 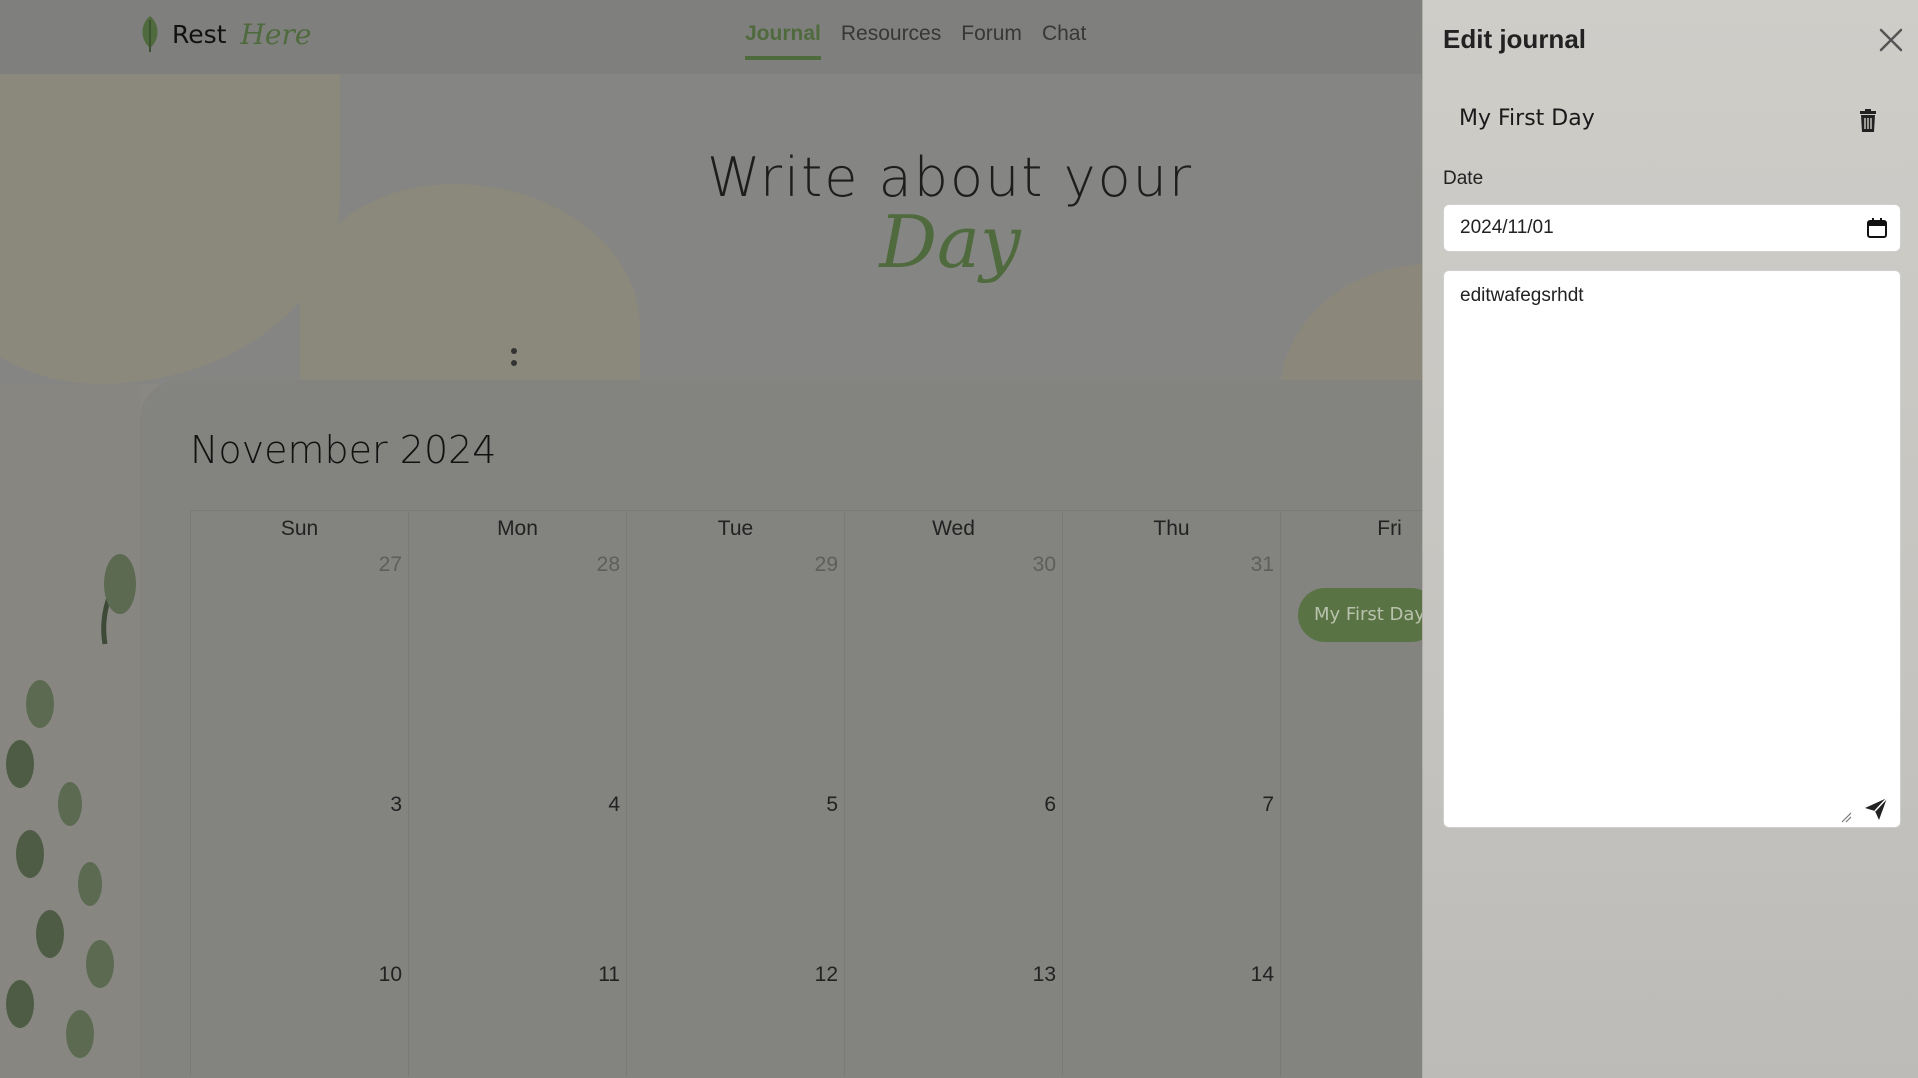 What do you see at coordinates (396, 804) in the screenshot?
I see `day-number: 3` at bounding box center [396, 804].